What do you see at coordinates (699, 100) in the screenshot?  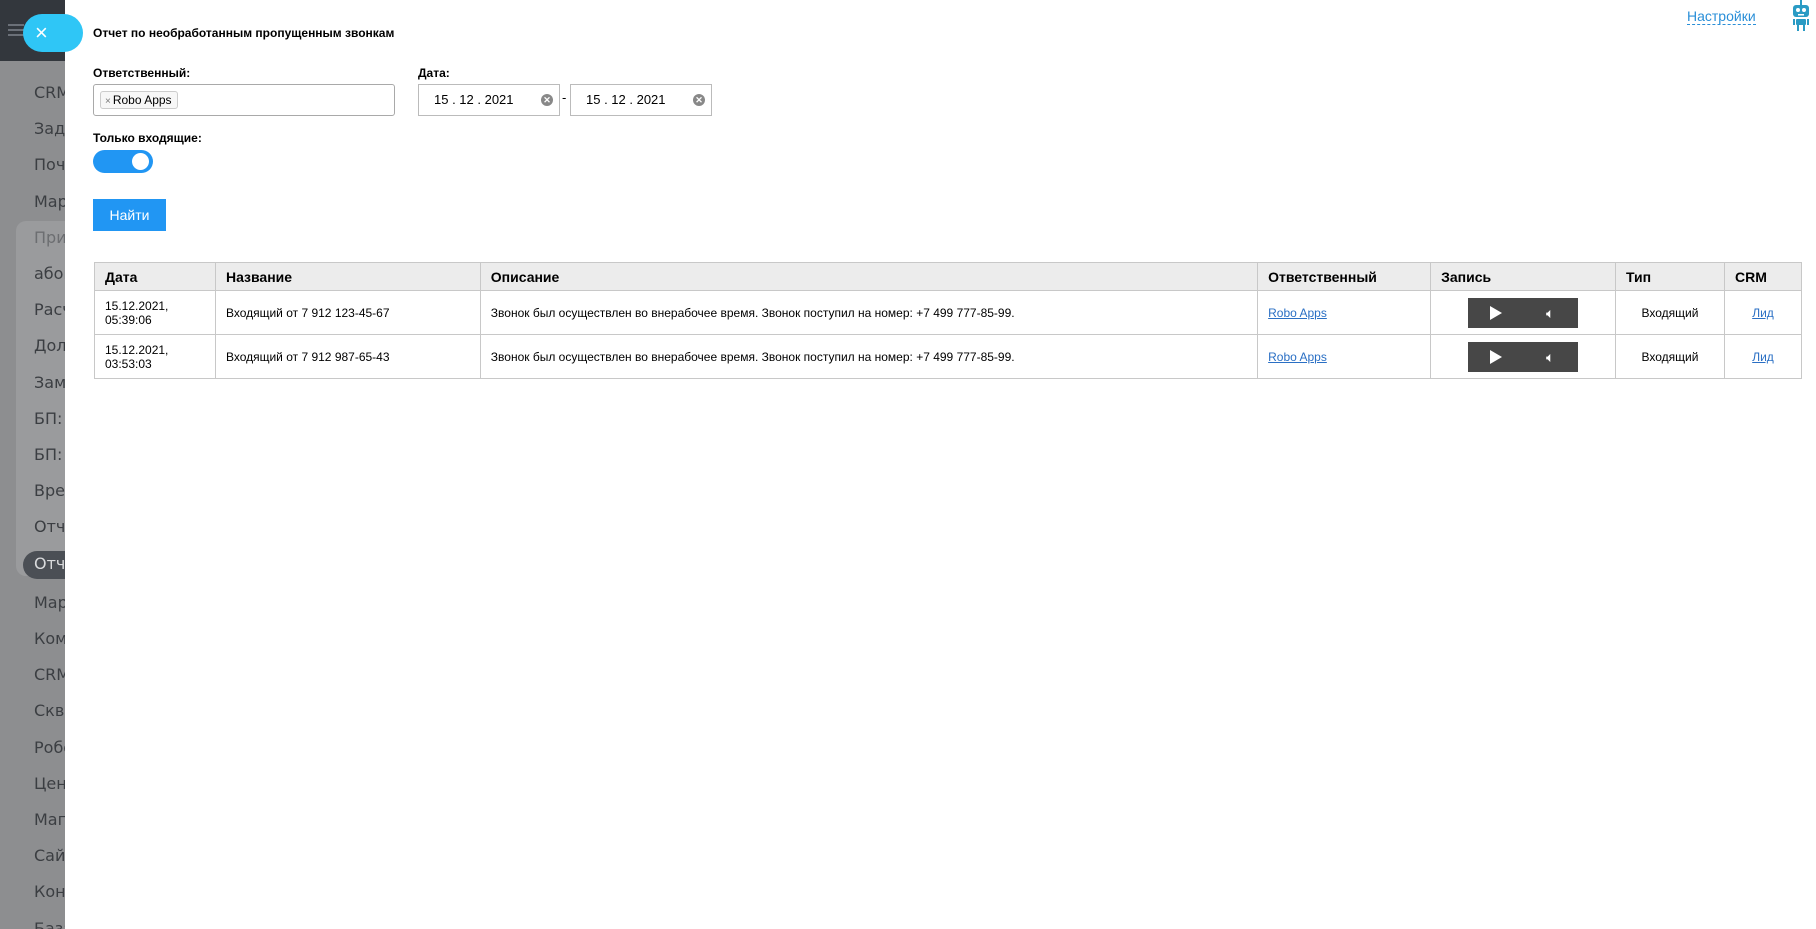 I see `clear-date-to-icon: ✕` at bounding box center [699, 100].